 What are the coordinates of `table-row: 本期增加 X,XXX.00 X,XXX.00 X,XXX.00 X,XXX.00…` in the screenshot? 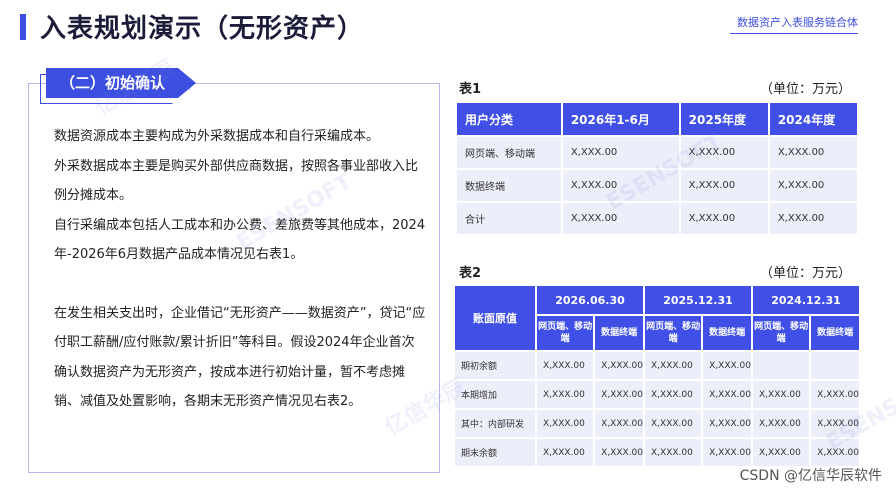 It's located at (657, 394).